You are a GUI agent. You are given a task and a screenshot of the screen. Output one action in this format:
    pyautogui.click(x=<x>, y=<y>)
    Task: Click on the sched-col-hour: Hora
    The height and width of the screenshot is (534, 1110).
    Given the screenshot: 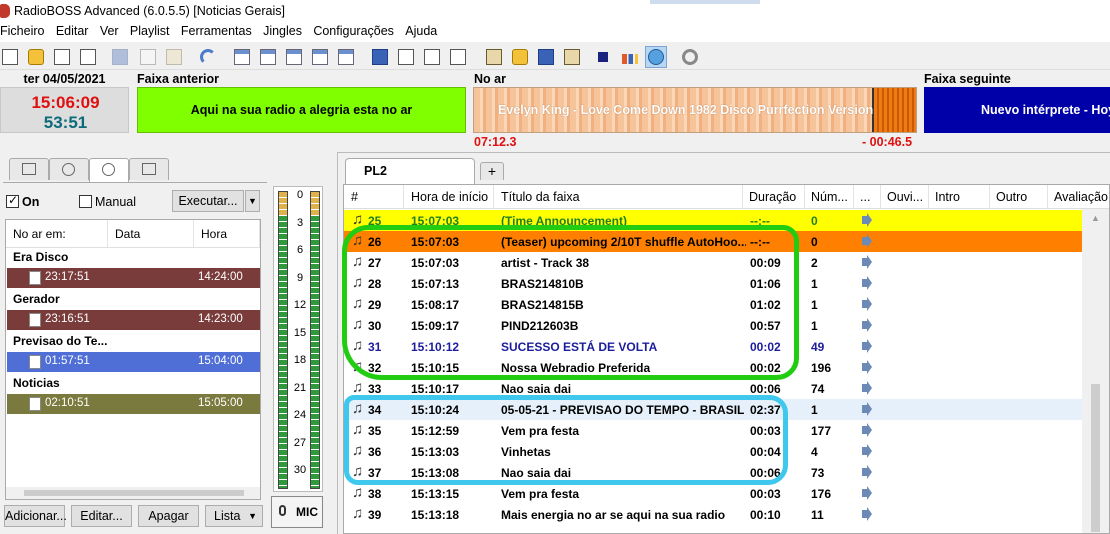 What is the action you would take?
    pyautogui.click(x=227, y=234)
    